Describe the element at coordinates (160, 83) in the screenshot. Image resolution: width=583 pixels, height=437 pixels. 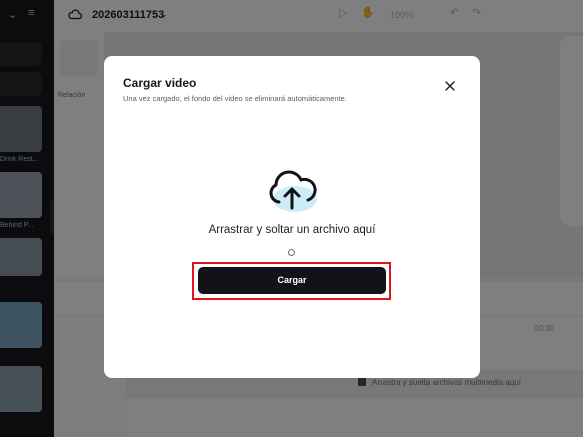
I see `dialog-title: Cargar video` at that location.